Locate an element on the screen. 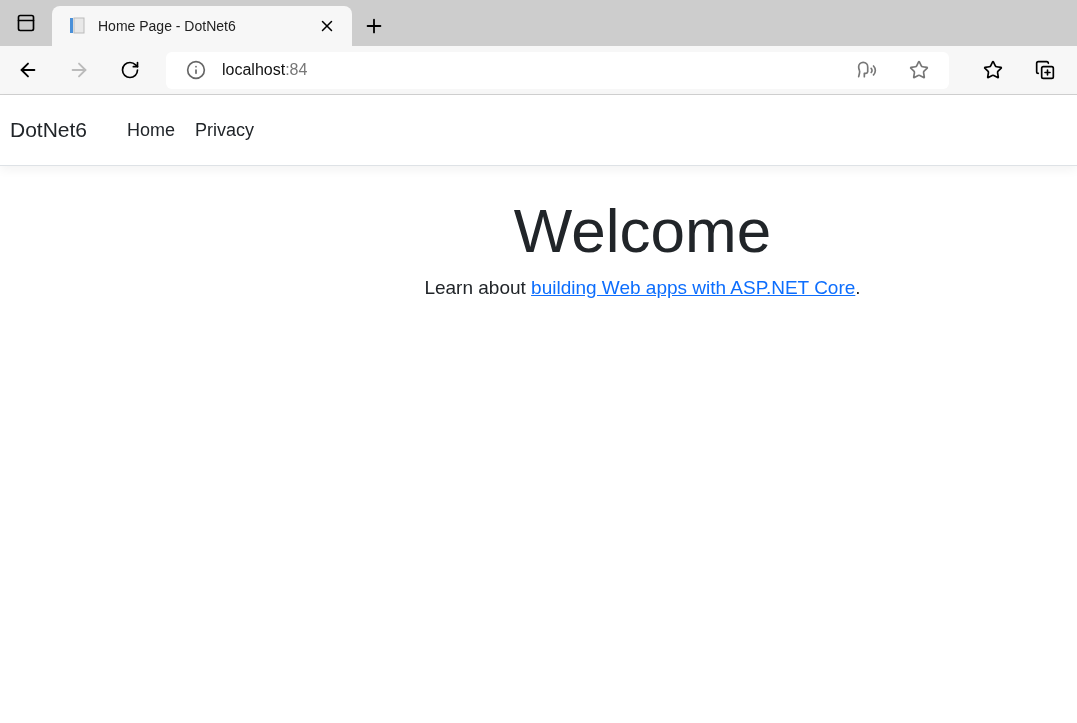  url-port: :84 is located at coordinates (296, 69).